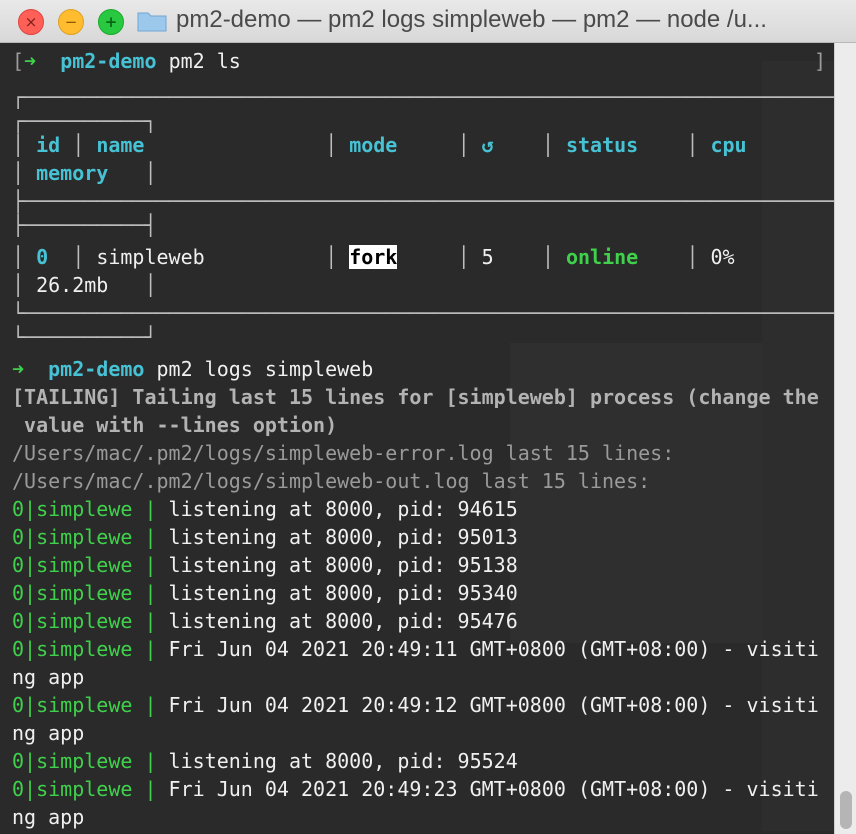  What do you see at coordinates (343, 761) in the screenshot?
I see `log-message: listening at 8000, pid: 95524` at bounding box center [343, 761].